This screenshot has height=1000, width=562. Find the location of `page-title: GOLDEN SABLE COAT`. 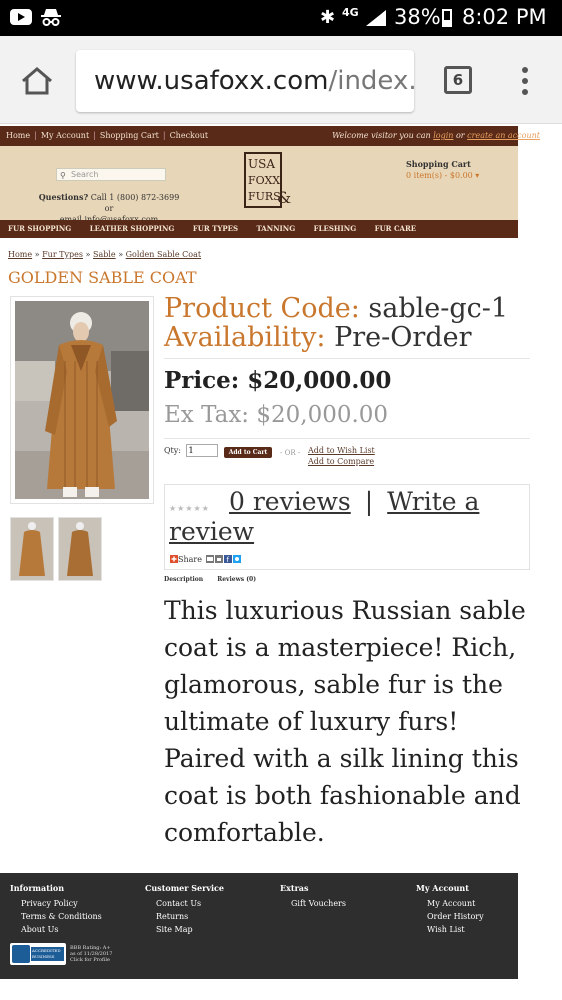

page-title: GOLDEN SABLE COAT is located at coordinates (102, 277).